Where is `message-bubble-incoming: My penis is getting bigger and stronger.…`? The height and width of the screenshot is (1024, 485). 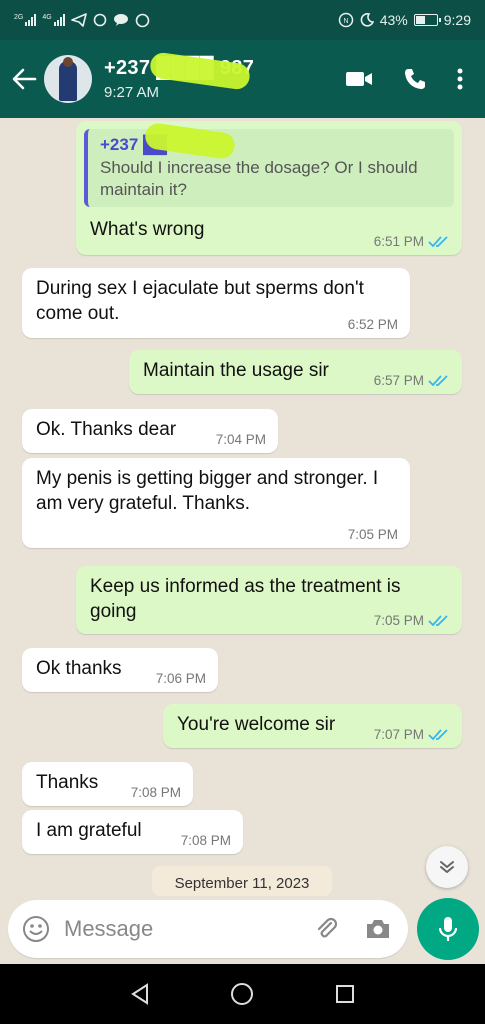 message-bubble-incoming: My penis is getting bigger and stronger.… is located at coordinates (216, 503).